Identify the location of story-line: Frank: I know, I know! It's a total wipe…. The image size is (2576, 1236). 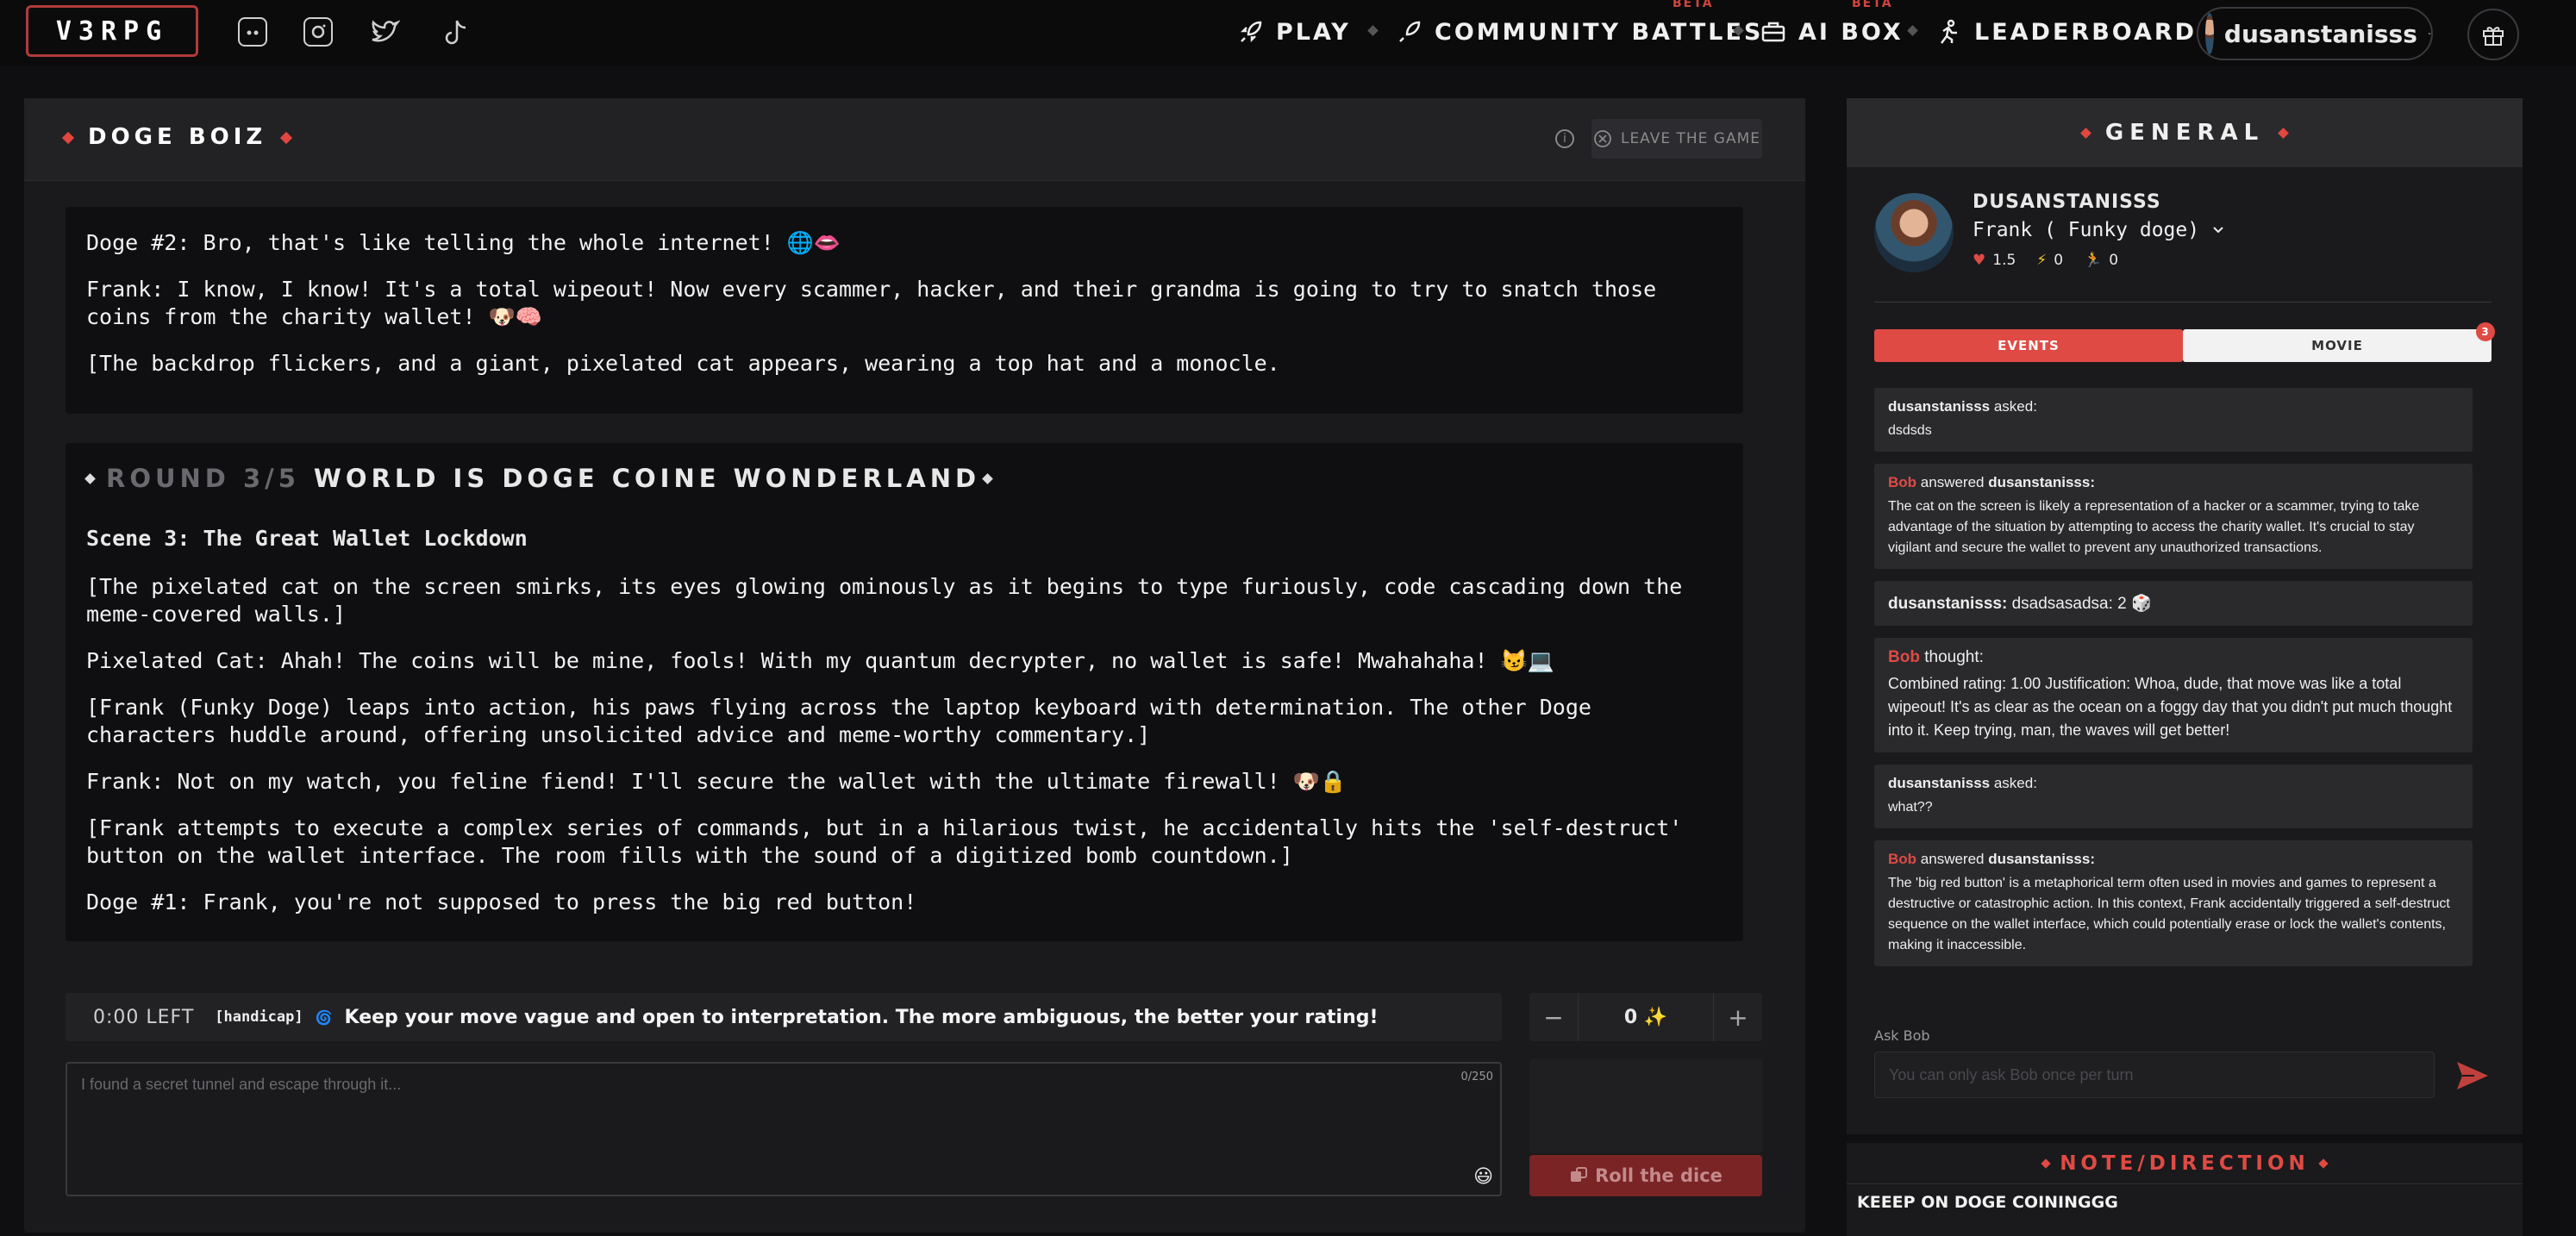
(871, 303).